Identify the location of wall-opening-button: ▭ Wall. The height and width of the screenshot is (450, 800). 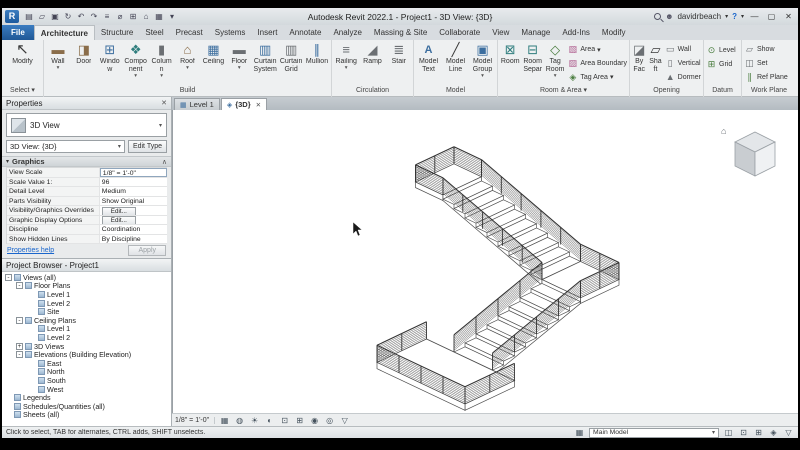
(683, 50).